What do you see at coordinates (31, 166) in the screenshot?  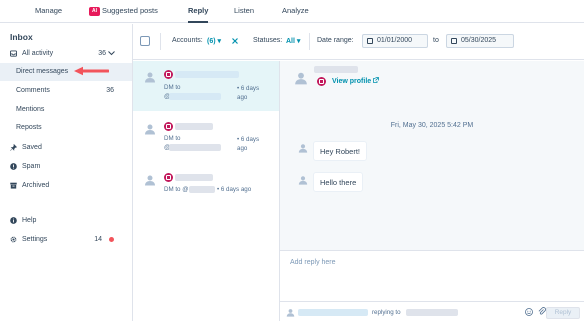 I see `sidebar-item-label: Spam` at bounding box center [31, 166].